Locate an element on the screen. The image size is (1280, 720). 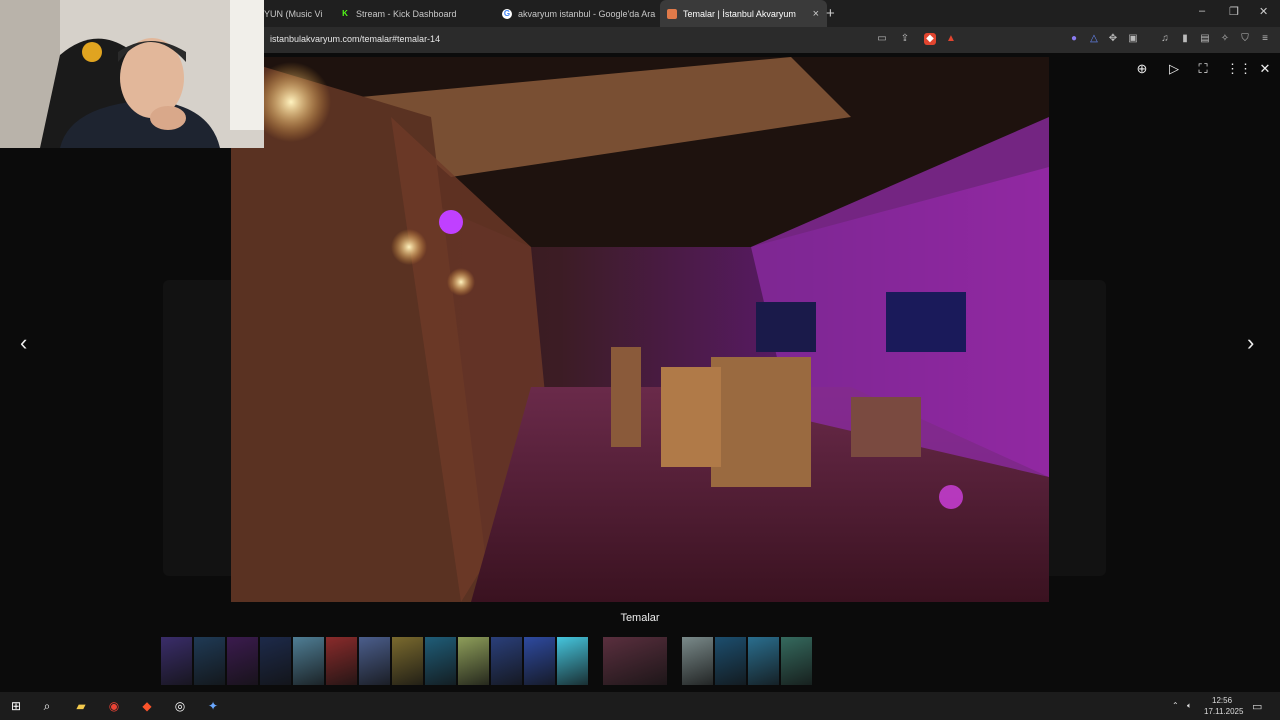
sidebar-icon: ▮ is located at coordinates (1185, 39).